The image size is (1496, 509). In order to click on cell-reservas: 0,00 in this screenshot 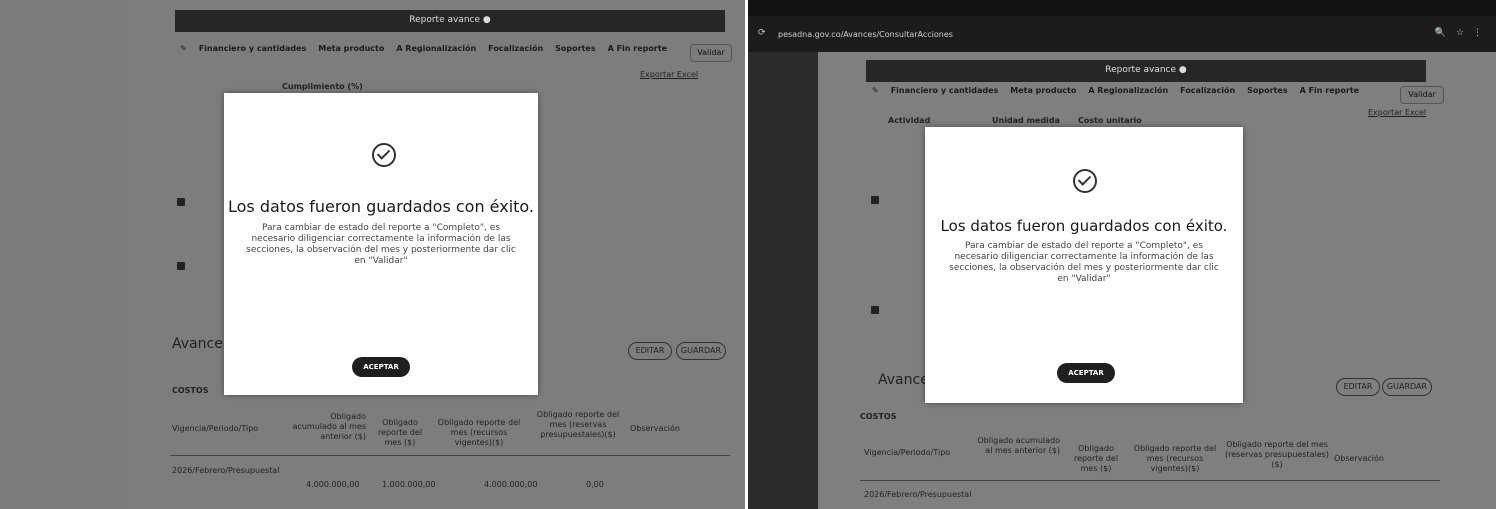, I will do `click(595, 484)`.